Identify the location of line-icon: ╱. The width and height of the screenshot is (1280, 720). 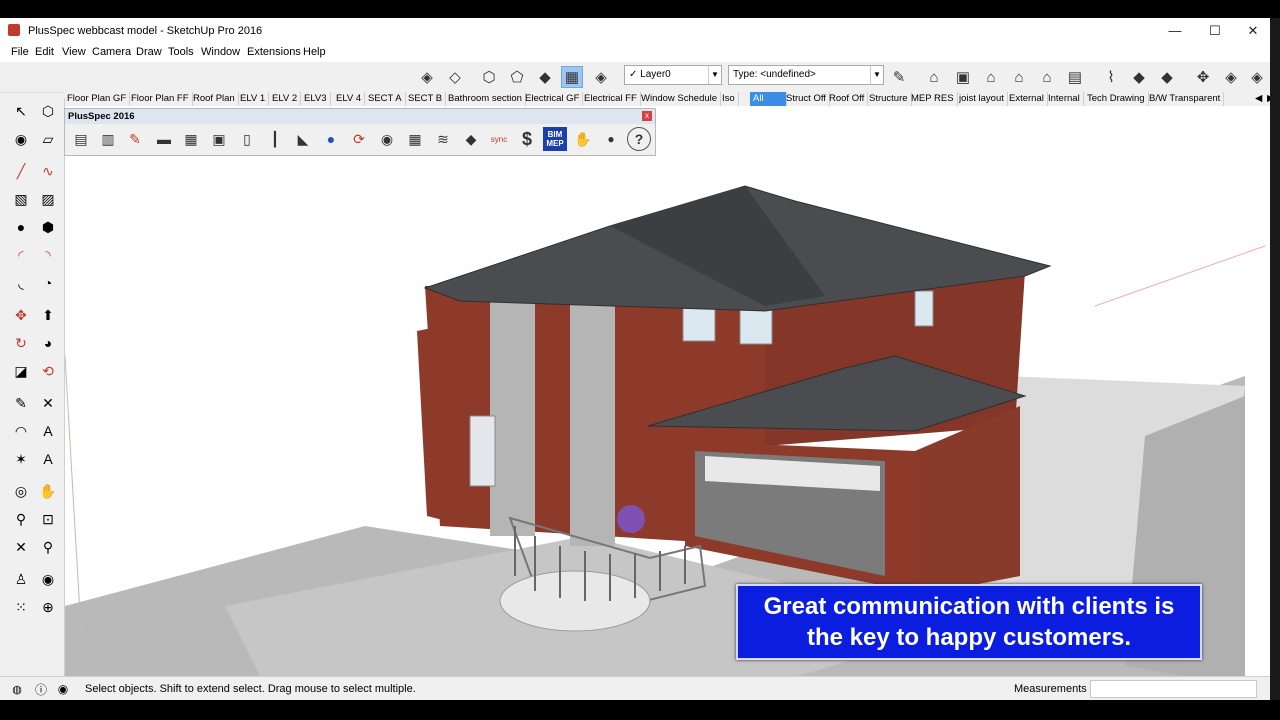
(21, 171).